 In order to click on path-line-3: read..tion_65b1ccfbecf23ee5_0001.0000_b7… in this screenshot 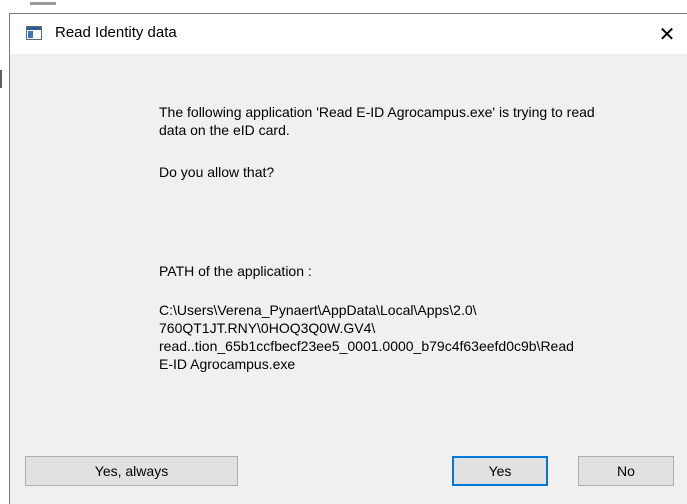, I will do `click(366, 346)`.